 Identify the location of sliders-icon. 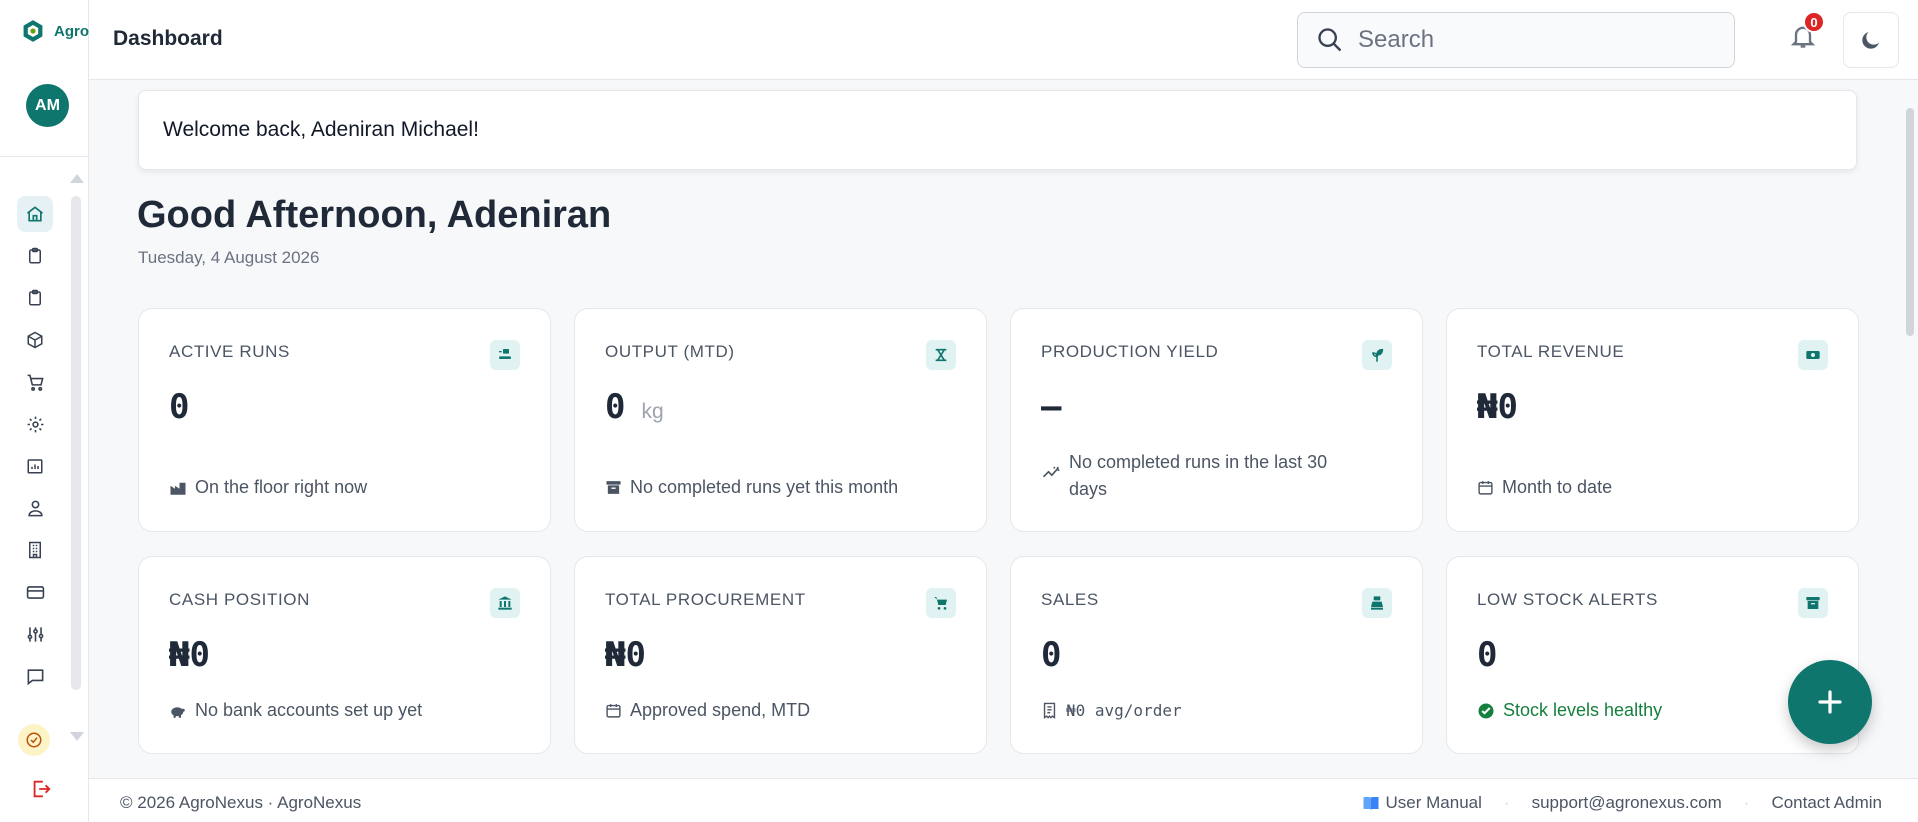
(35, 634).